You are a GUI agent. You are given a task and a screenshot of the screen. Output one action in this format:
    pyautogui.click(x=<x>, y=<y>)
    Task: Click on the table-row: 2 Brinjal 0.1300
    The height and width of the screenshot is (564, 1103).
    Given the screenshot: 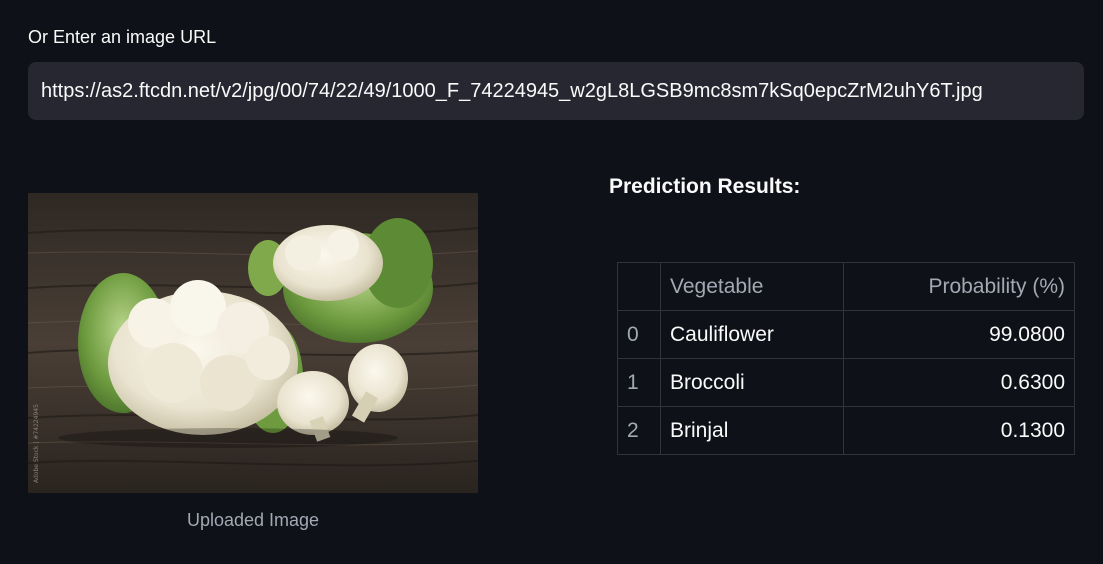 What is the action you would take?
    pyautogui.click(x=846, y=430)
    